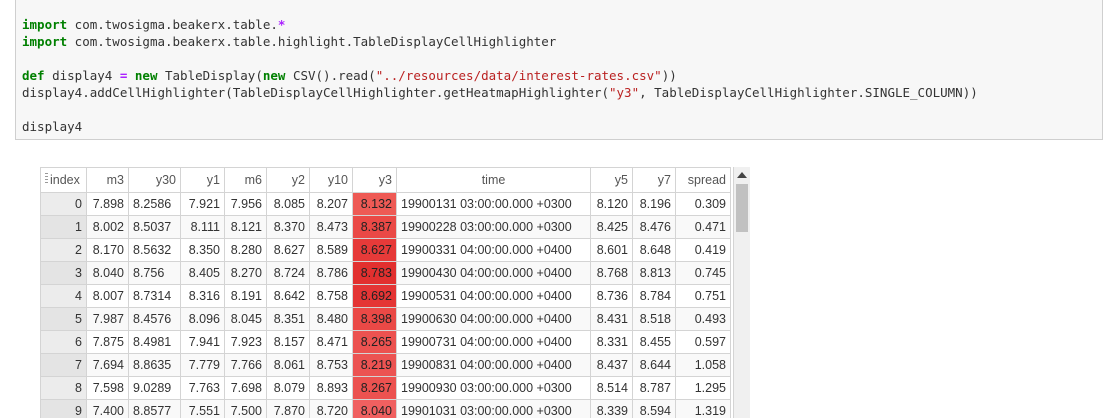 The width and height of the screenshot is (1103, 418). Describe the element at coordinates (374, 250) in the screenshot. I see `table-cell-y3: 8.627` at that location.